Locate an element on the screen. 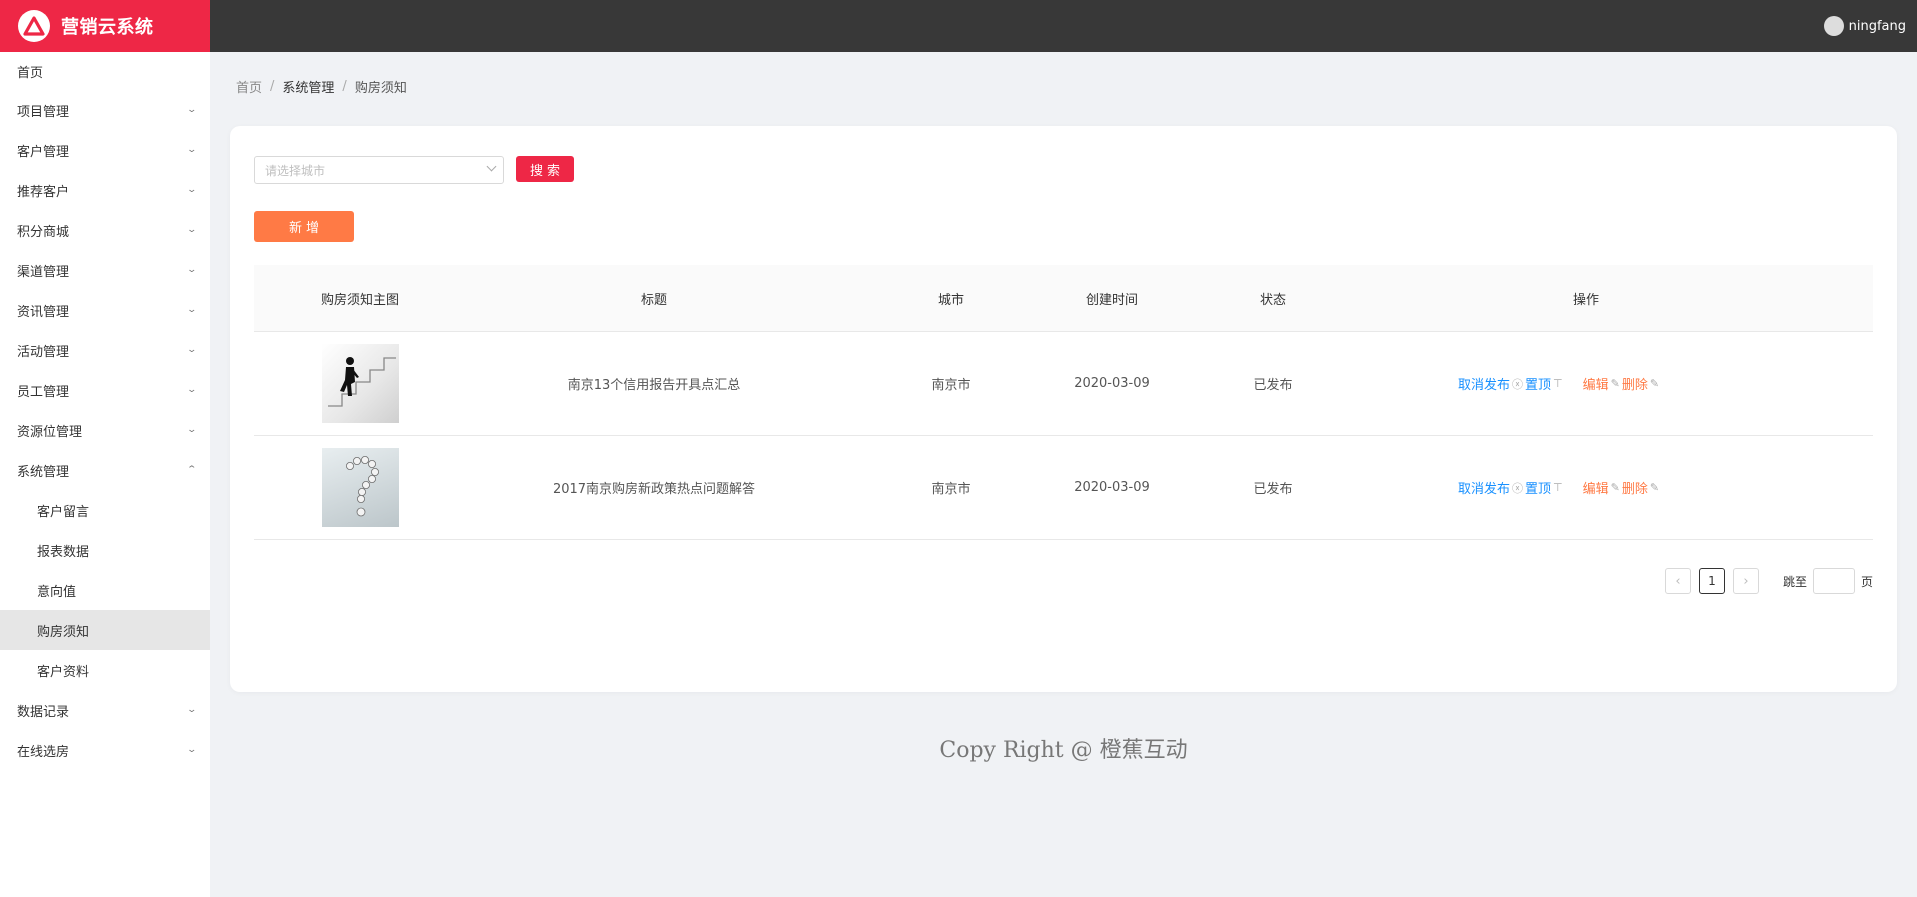 This screenshot has height=897, width=1917. avatar is located at coordinates (1833, 26).